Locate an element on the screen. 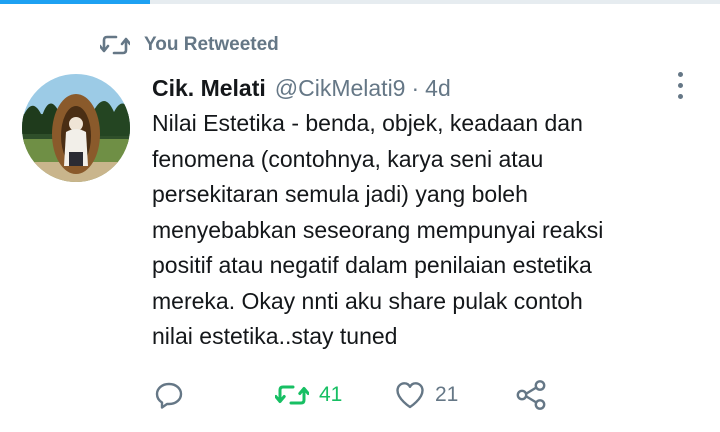 This screenshot has height=432, width=720. retweet-button: 41 is located at coordinates (335, 395).